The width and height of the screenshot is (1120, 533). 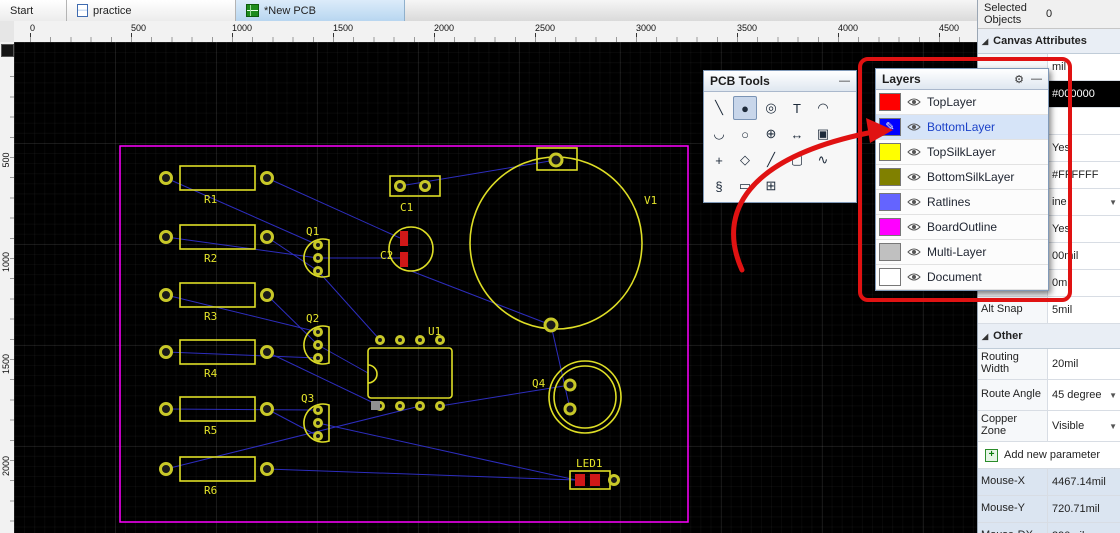 I want to click on component-label: R2, so click(x=210, y=258).